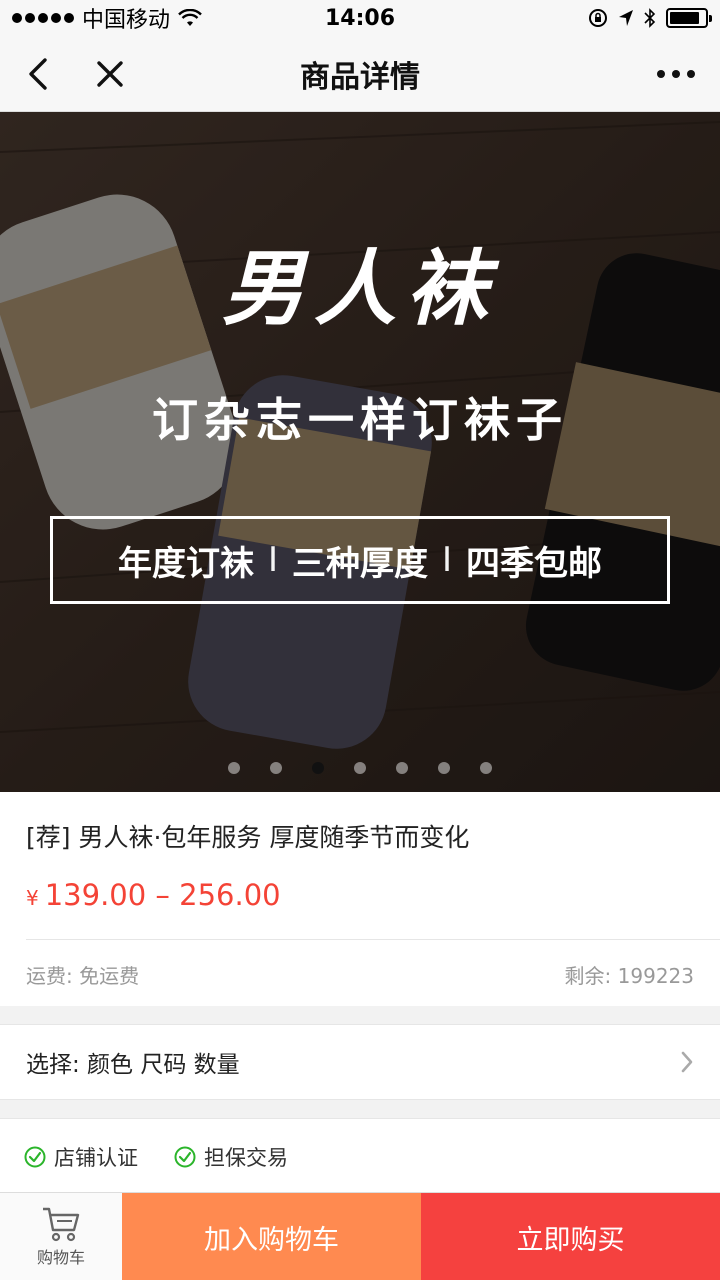 This screenshot has width=720, height=1280. I want to click on currency-symbol: ¥, so click(32, 898).